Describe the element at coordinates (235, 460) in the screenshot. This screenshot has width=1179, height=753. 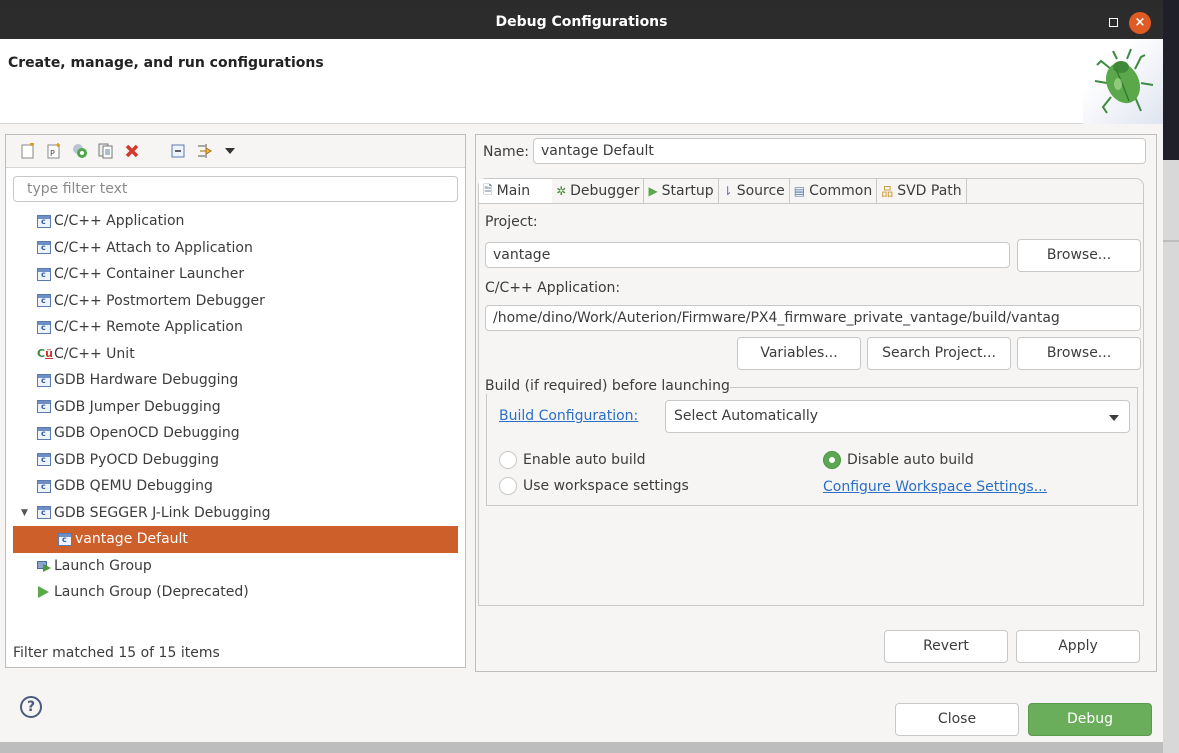
I see `tree-item-gdb-pyocd: GDB PyOCD Debugging` at that location.